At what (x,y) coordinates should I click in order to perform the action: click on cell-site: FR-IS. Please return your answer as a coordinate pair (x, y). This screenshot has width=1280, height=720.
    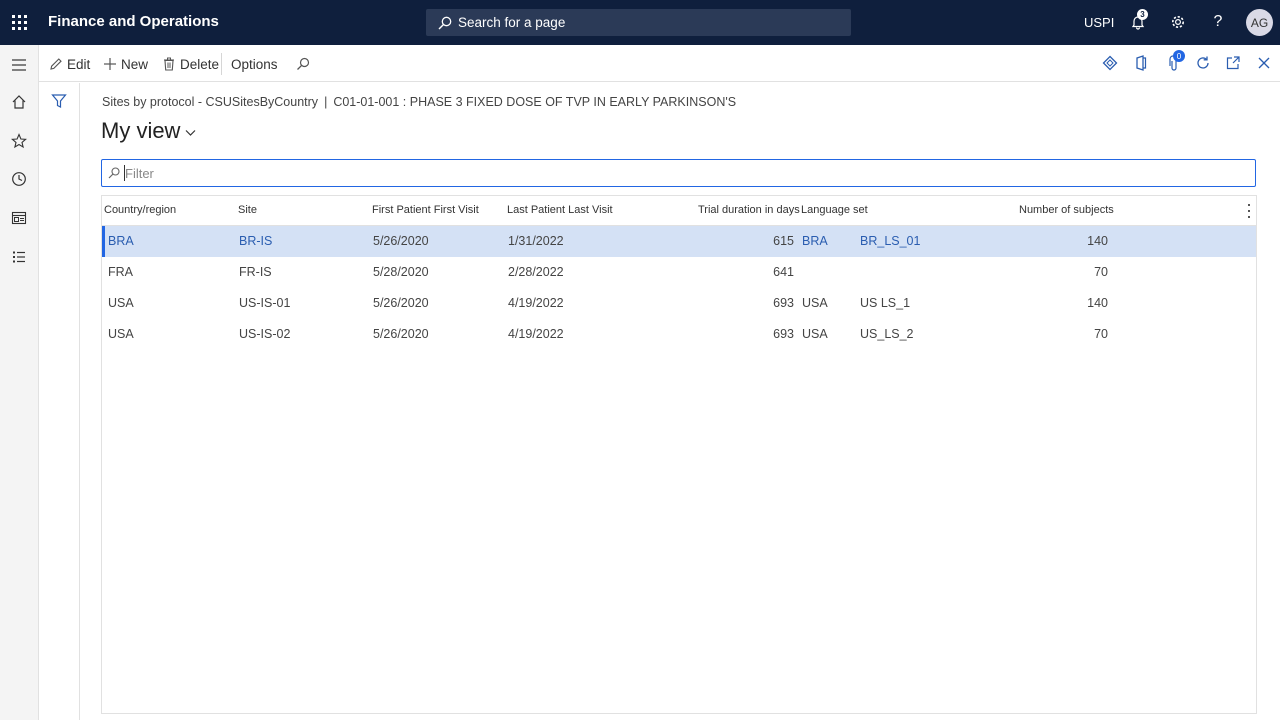
    Looking at the image, I should click on (255, 272).